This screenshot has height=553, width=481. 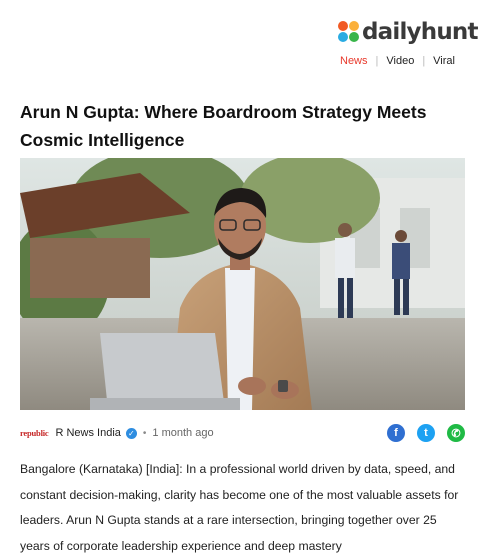 What do you see at coordinates (87, 433) in the screenshot?
I see `publisher-name: R News India` at bounding box center [87, 433].